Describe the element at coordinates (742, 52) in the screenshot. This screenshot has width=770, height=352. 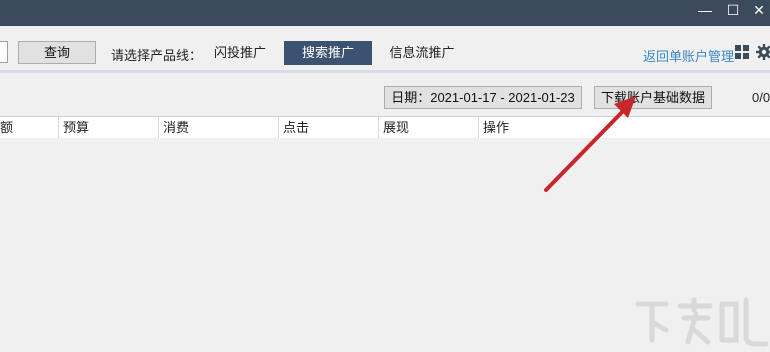
I see `grid-icon` at that location.